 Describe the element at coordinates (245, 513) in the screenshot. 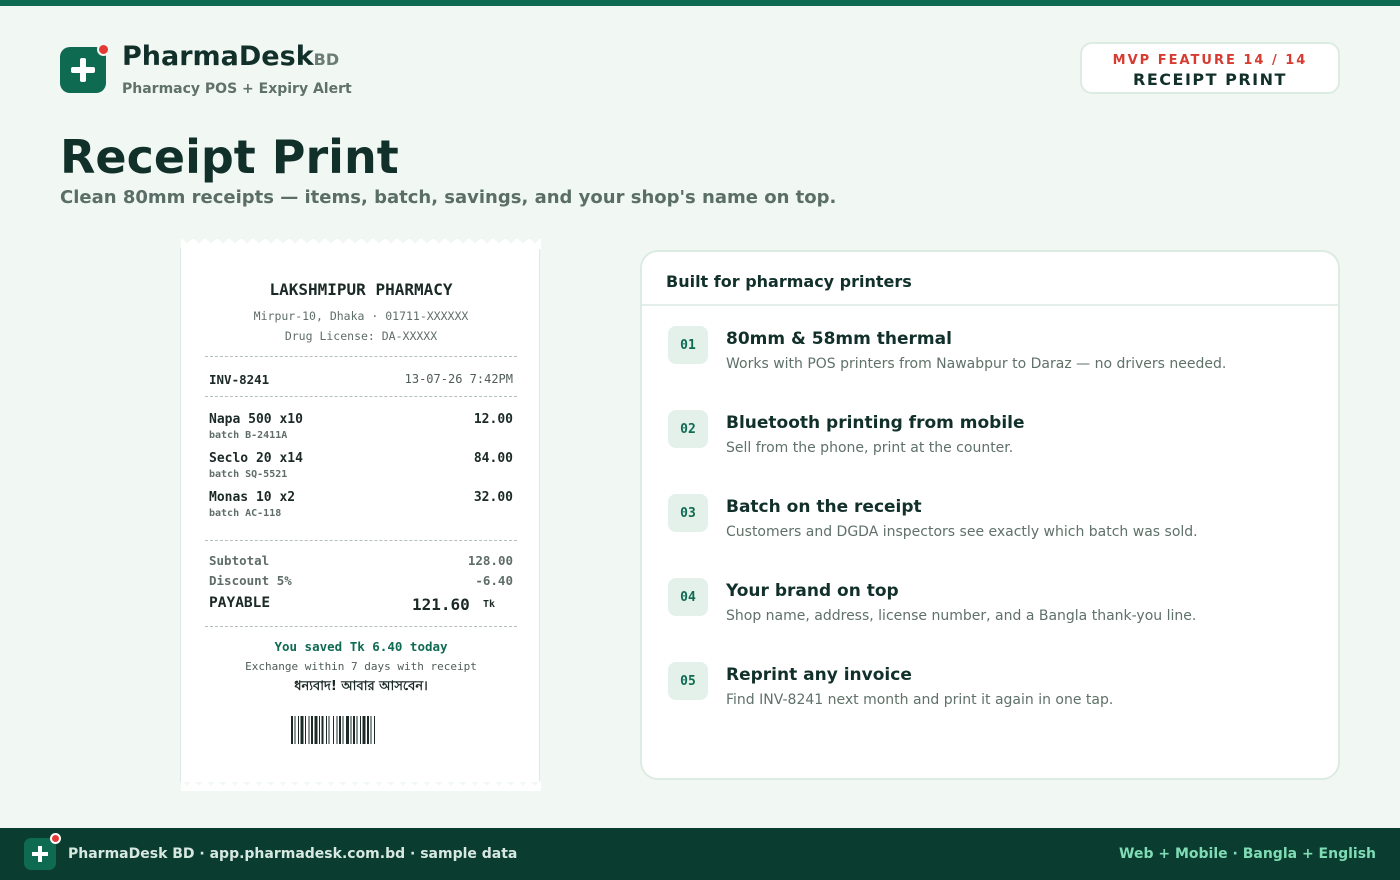

I see `item-batch: batch AC-118` at that location.